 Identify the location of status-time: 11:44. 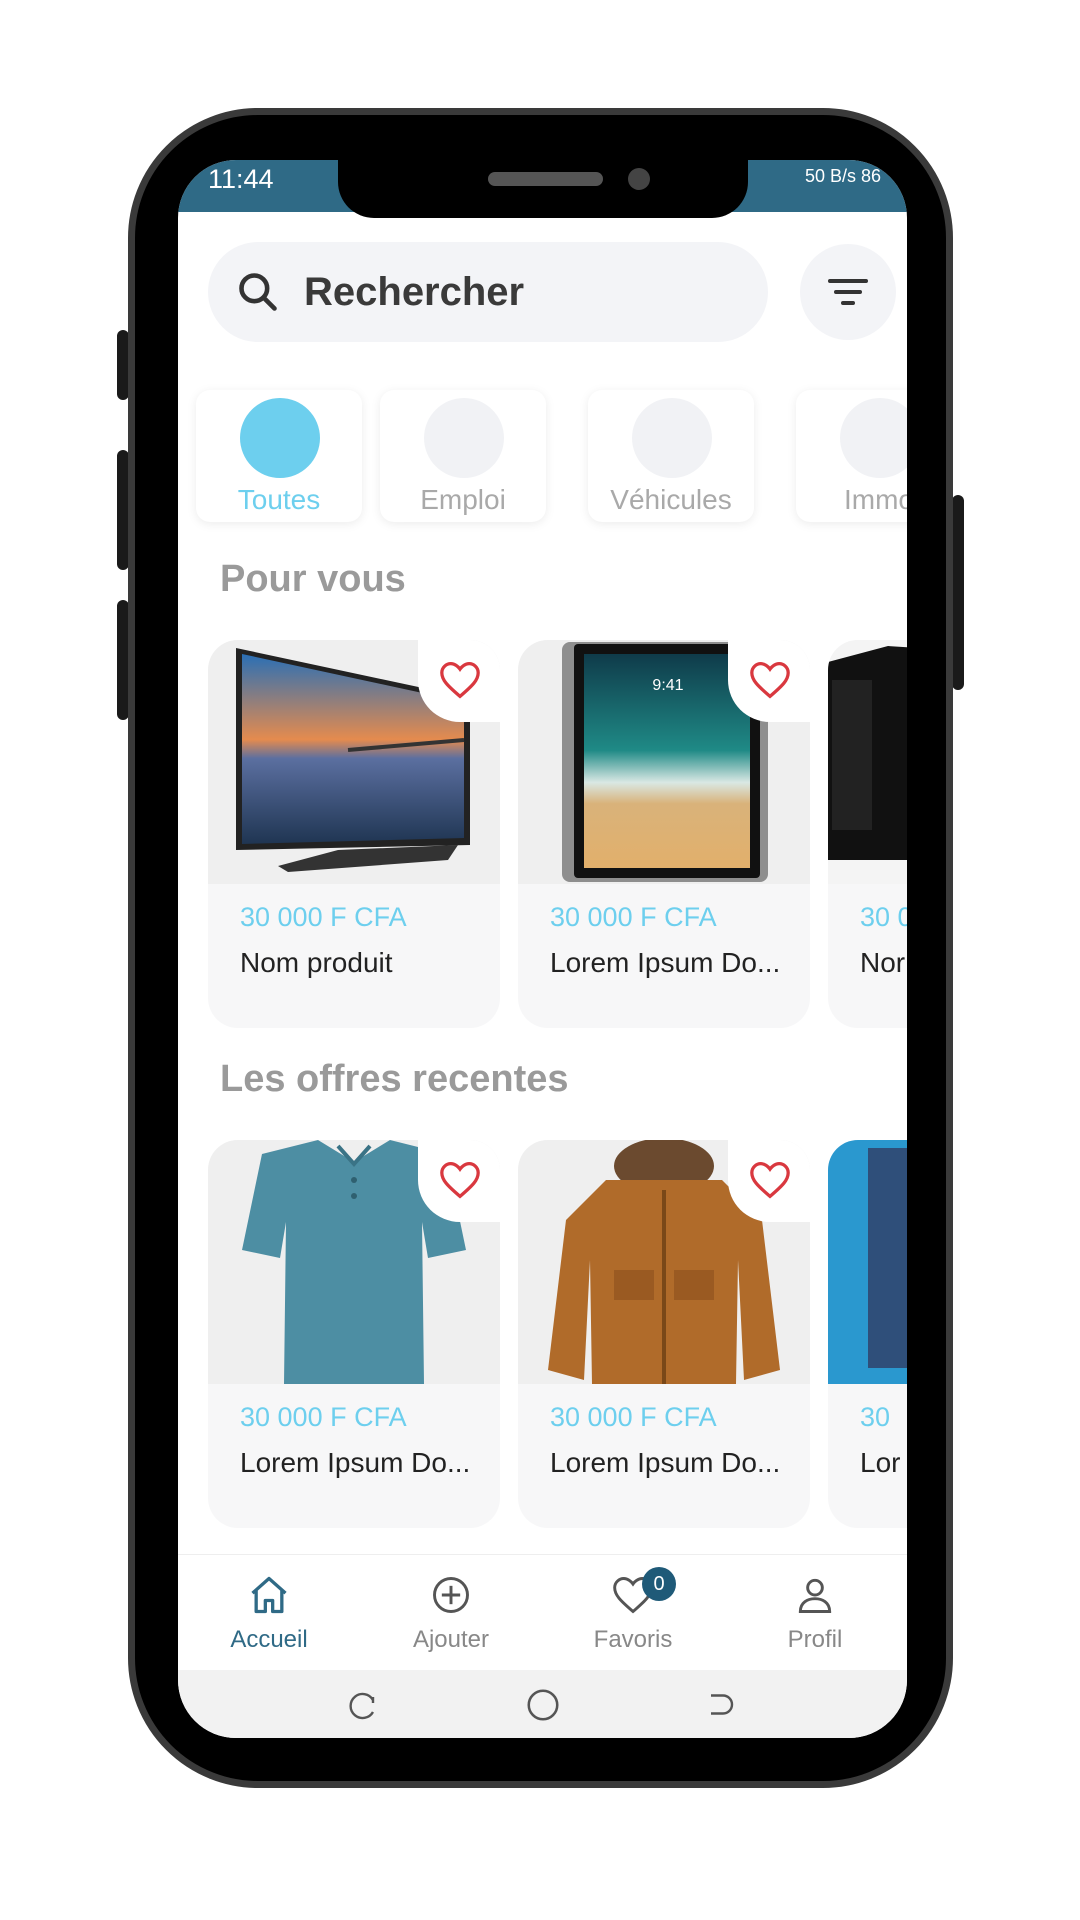
(241, 179).